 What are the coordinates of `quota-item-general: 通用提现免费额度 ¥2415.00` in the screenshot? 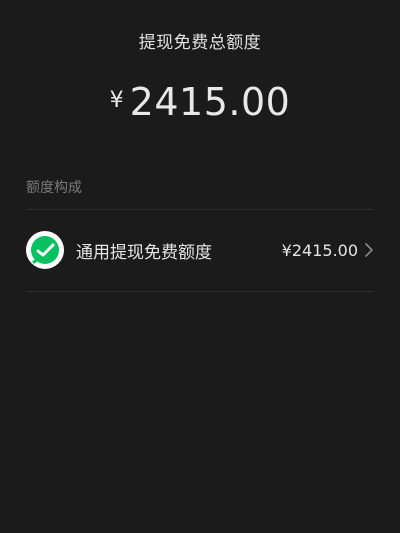 It's located at (200, 250).